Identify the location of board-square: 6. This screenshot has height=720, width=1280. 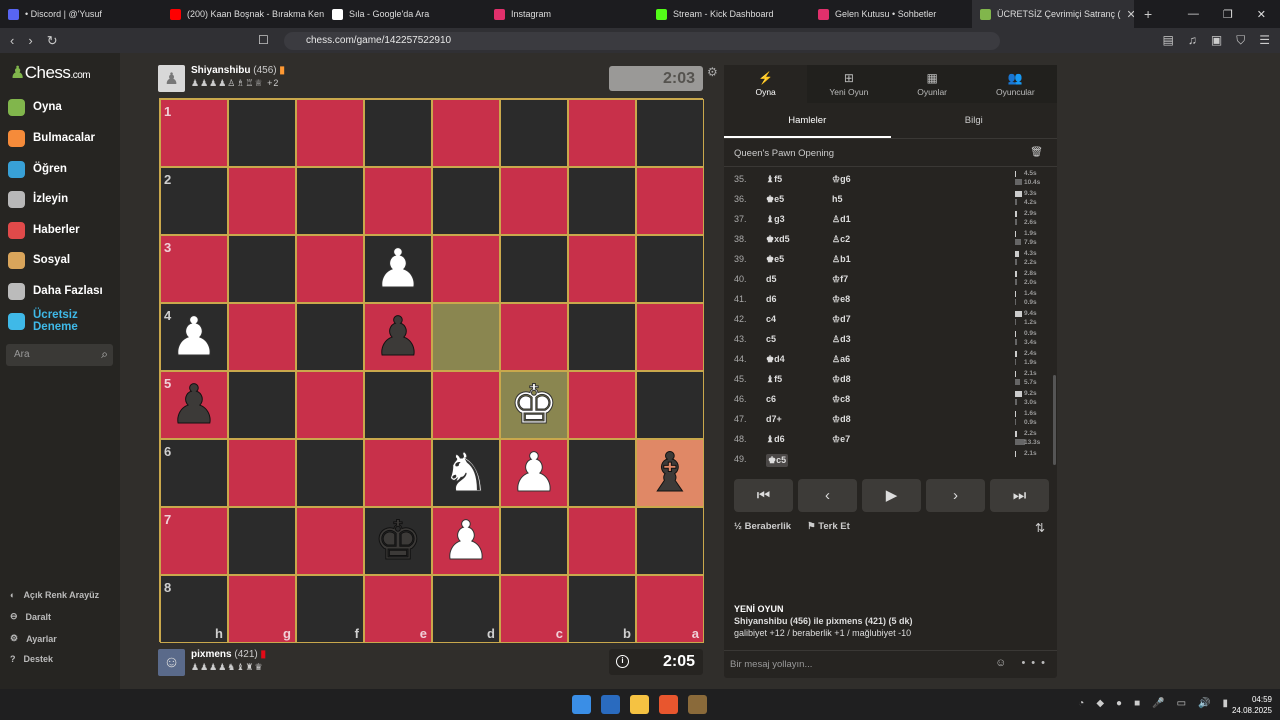
(194, 473).